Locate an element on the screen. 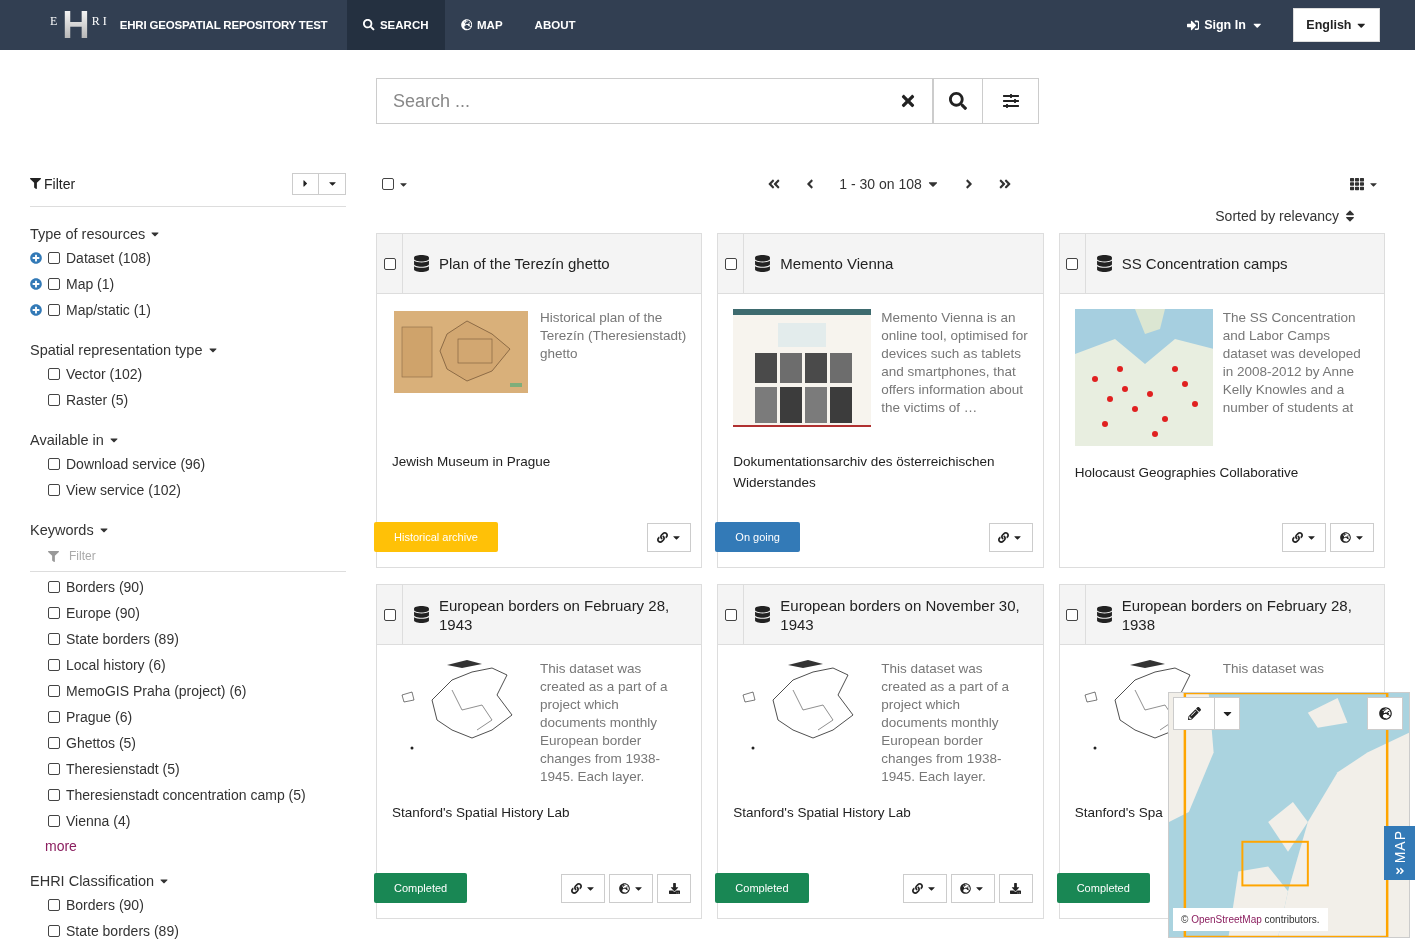 The height and width of the screenshot is (941, 1415). facet-title: Keywords is located at coordinates (188, 530).